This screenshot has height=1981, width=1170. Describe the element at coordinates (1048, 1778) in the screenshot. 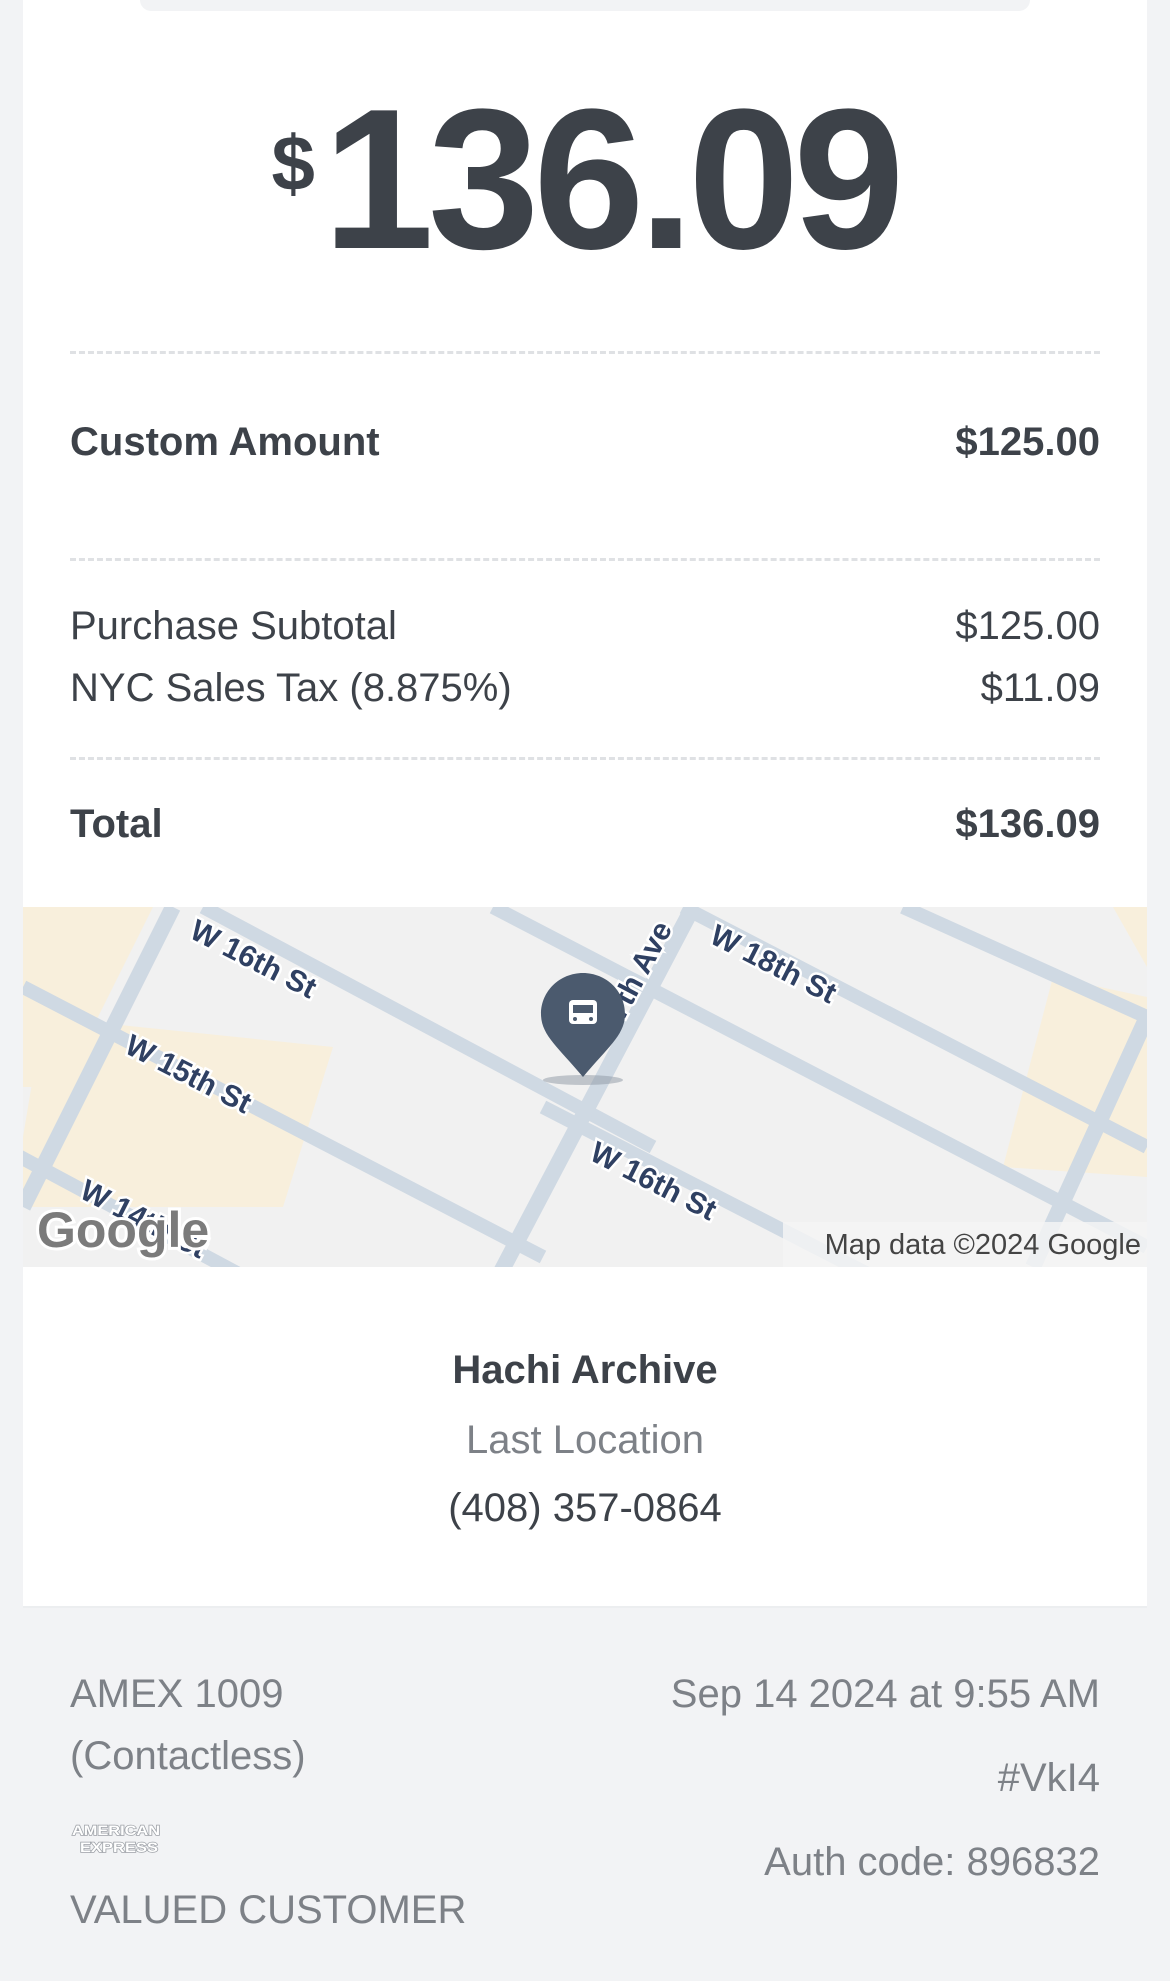

I see `receipt-number: #VkI4` at that location.